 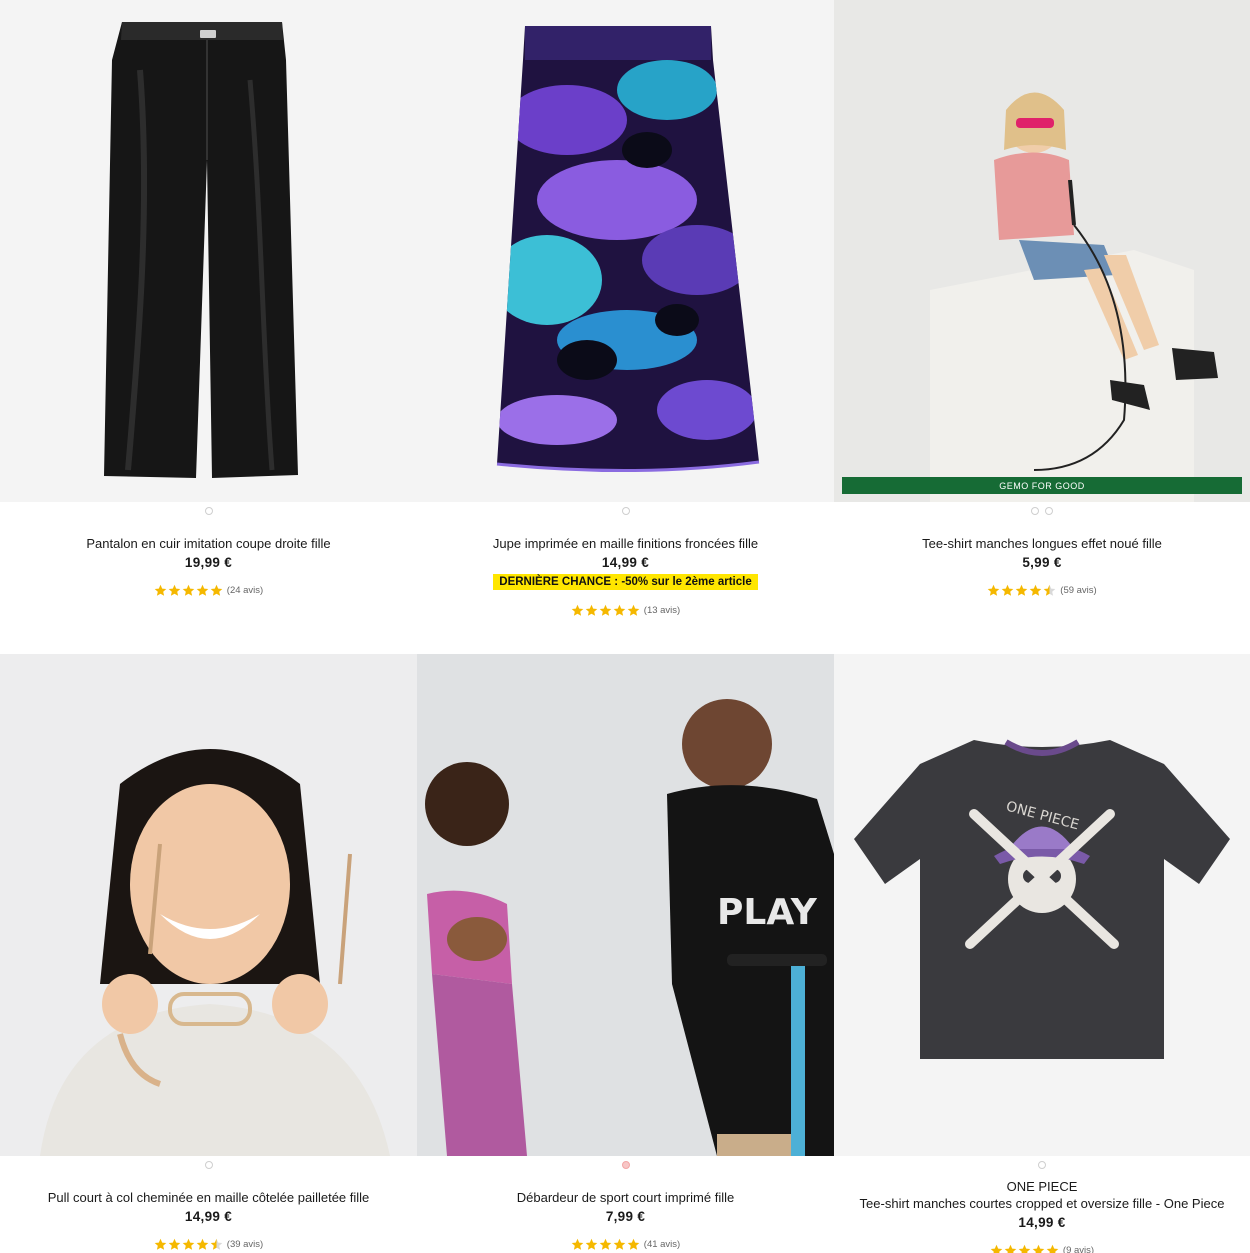 I want to click on product-title: Débardeur de sport court imprimé fille, so click(x=625, y=1197).